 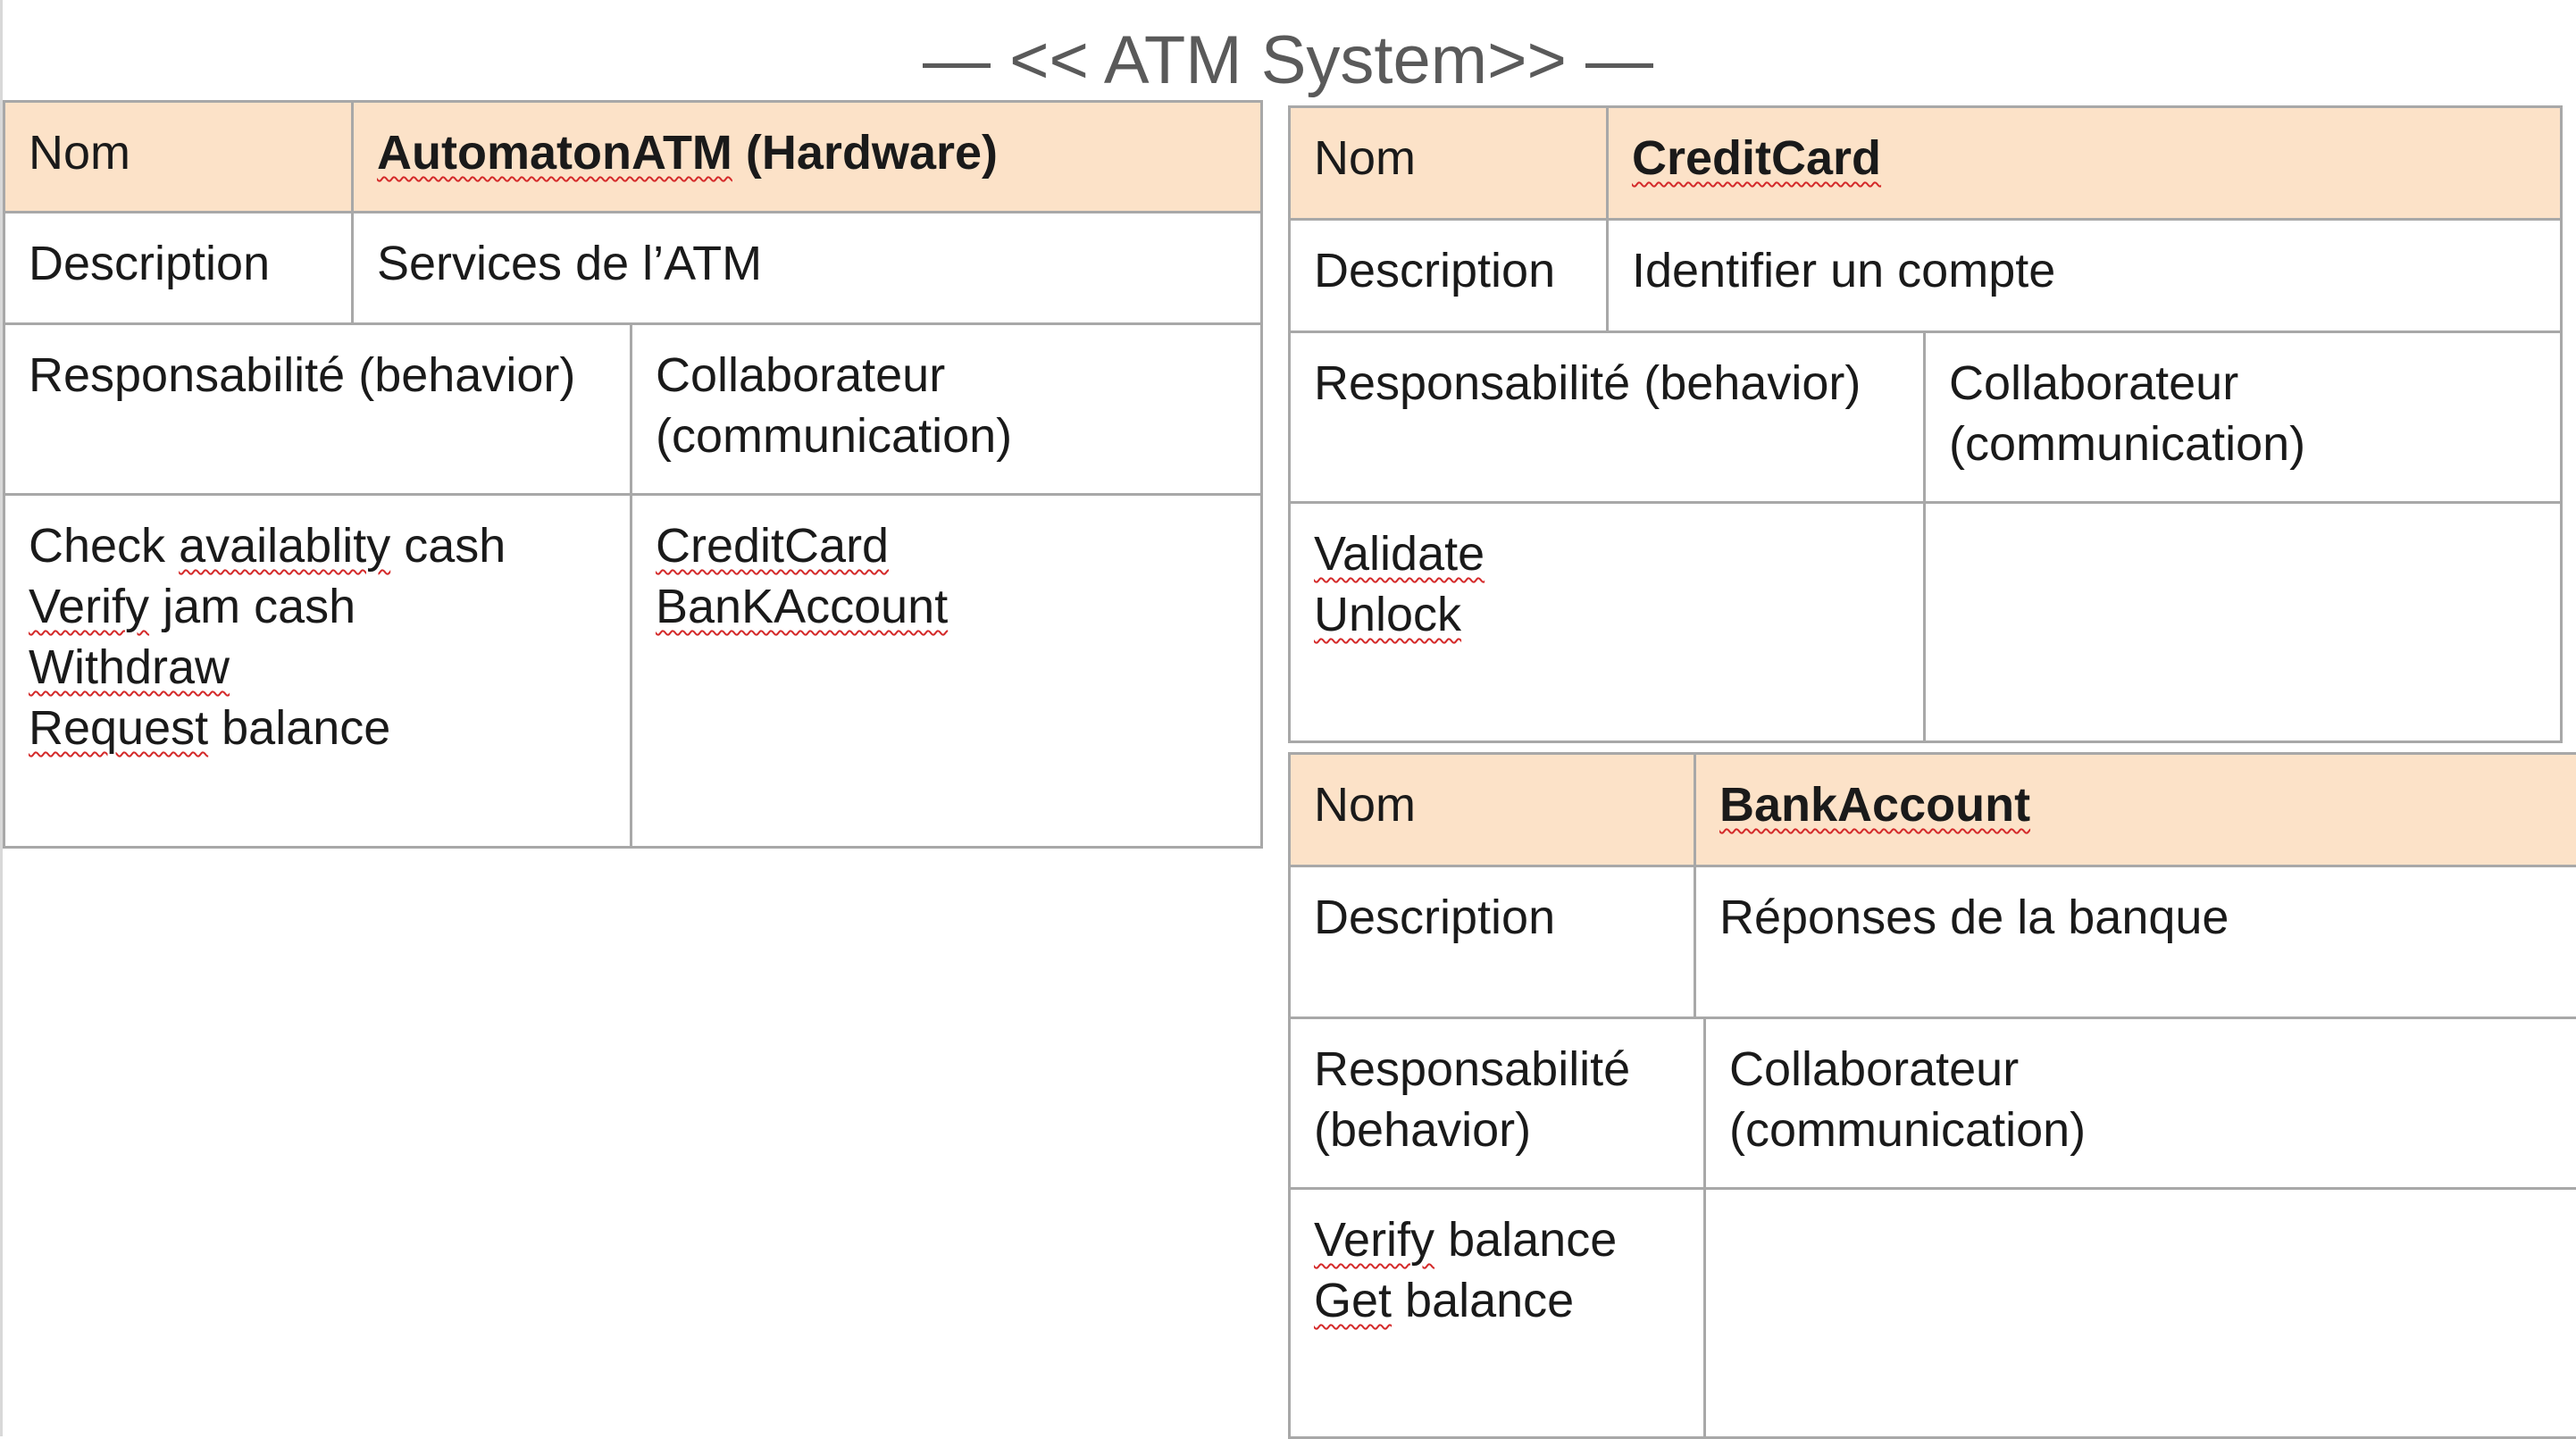 I want to click on list-item: Validate, so click(x=1607, y=553).